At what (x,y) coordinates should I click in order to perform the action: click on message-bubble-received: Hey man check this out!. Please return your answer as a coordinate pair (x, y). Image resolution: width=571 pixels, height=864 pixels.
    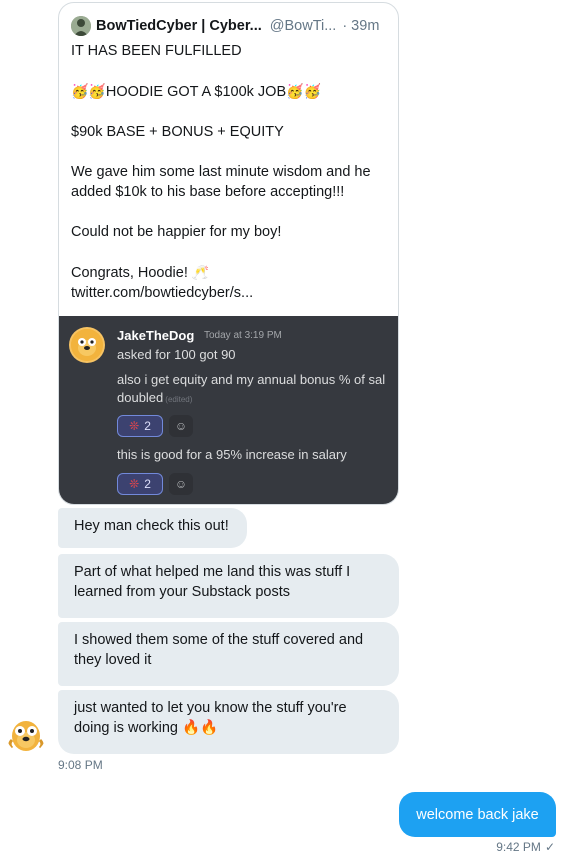
    Looking at the image, I should click on (152, 528).